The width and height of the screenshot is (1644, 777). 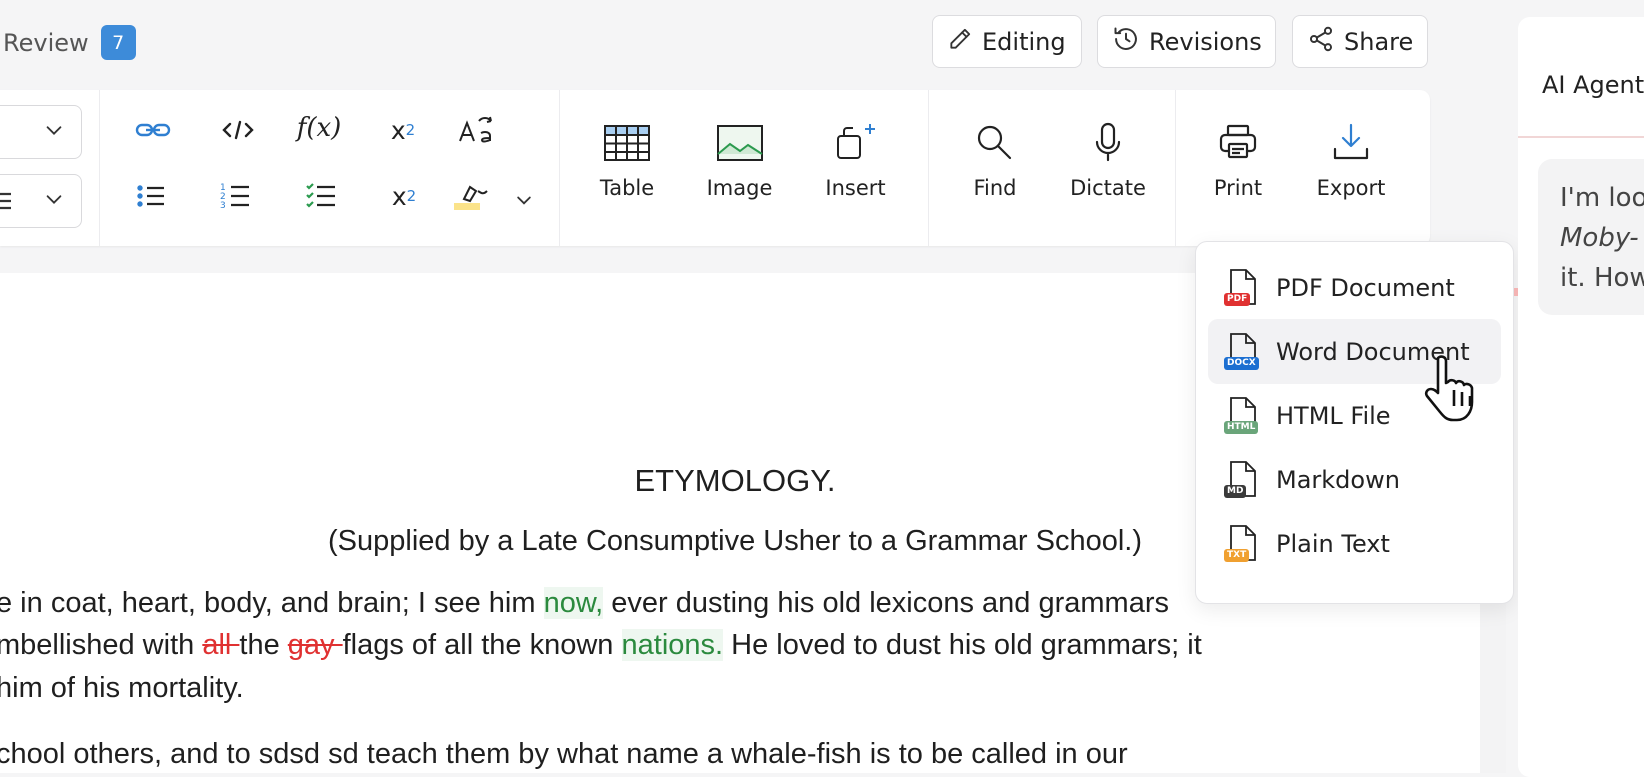 I want to click on inserted-text: now,, so click(x=573, y=603).